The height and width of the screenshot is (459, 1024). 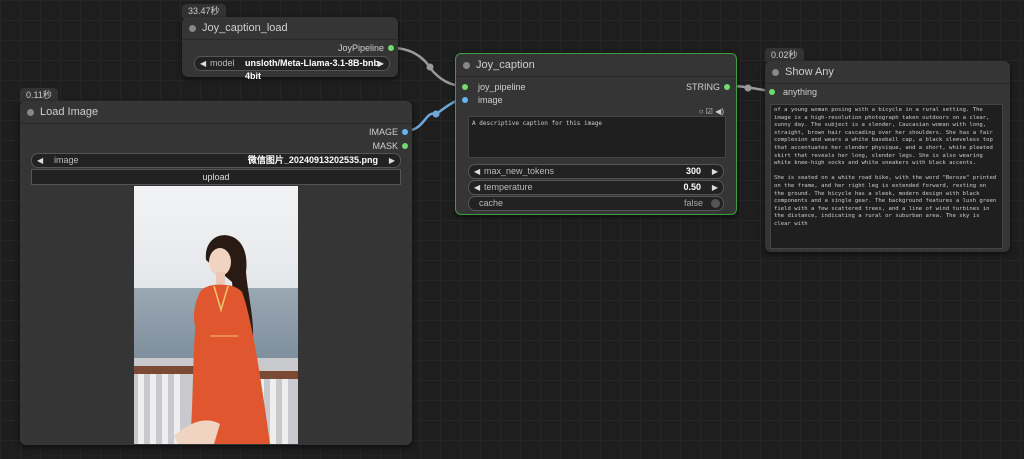 I want to click on model-value: unsloth/Meta-Llama-3.1-8B-bnb-4bit, so click(x=314, y=69).